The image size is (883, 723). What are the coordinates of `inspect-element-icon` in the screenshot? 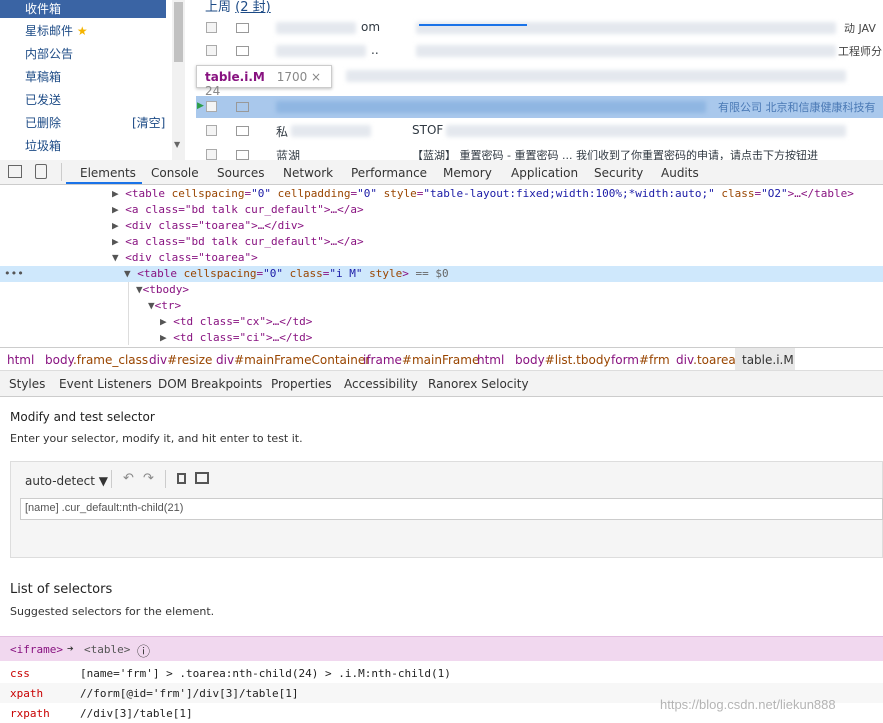 It's located at (15, 171).